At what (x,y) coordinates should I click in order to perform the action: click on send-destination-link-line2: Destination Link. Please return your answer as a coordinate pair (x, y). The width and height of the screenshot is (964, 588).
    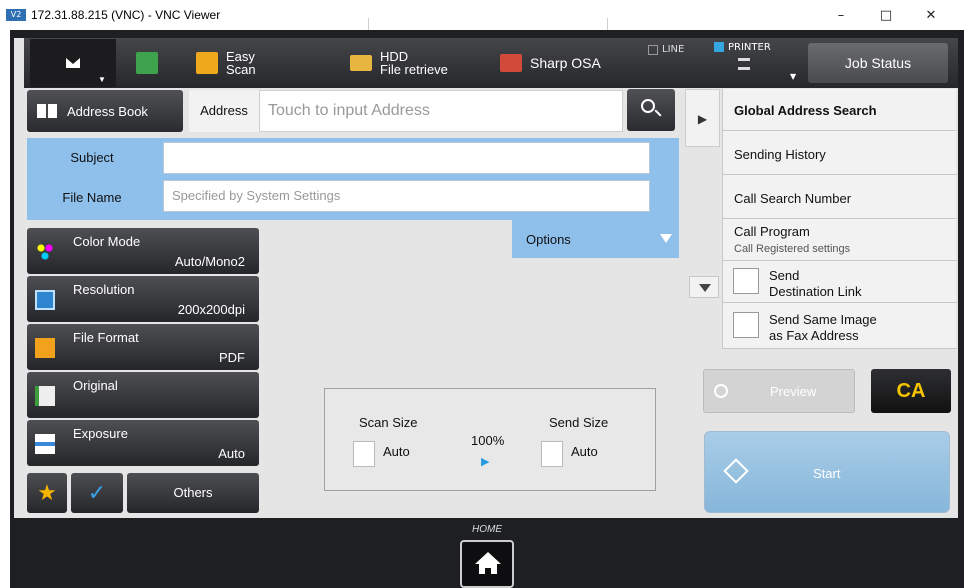
    Looking at the image, I should click on (815, 291).